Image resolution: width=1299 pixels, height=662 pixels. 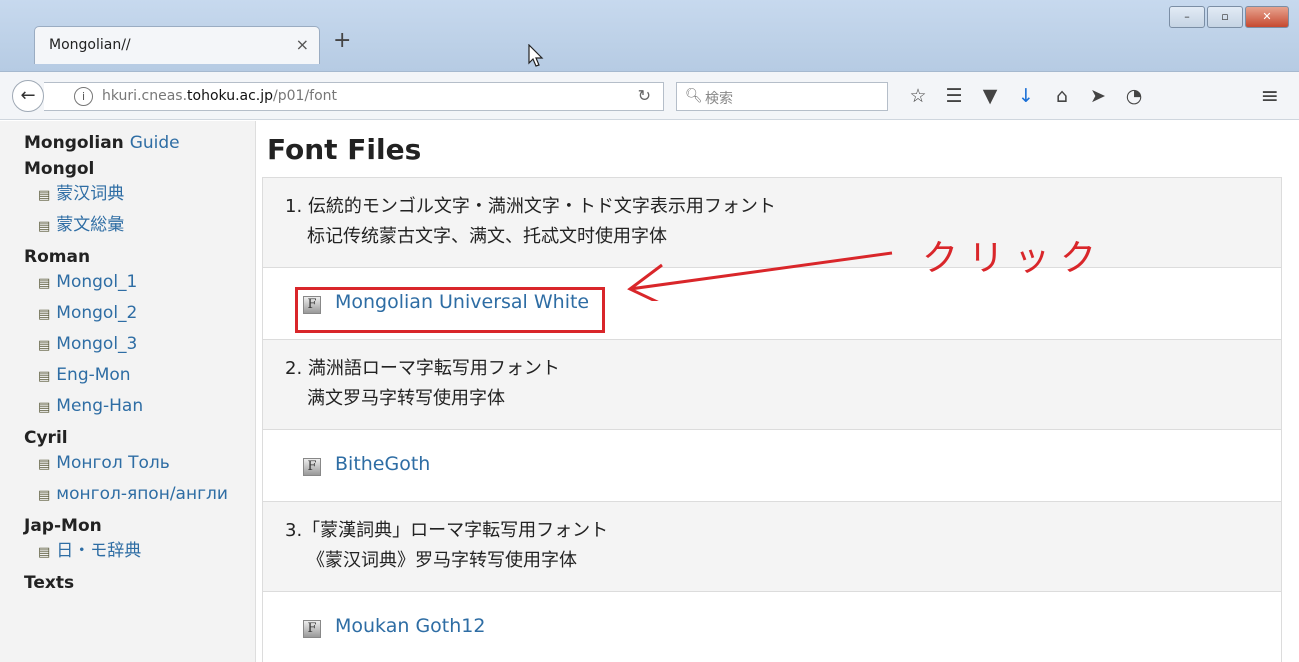 What do you see at coordinates (1098, 96) in the screenshot?
I see `send-icon: ➤` at bounding box center [1098, 96].